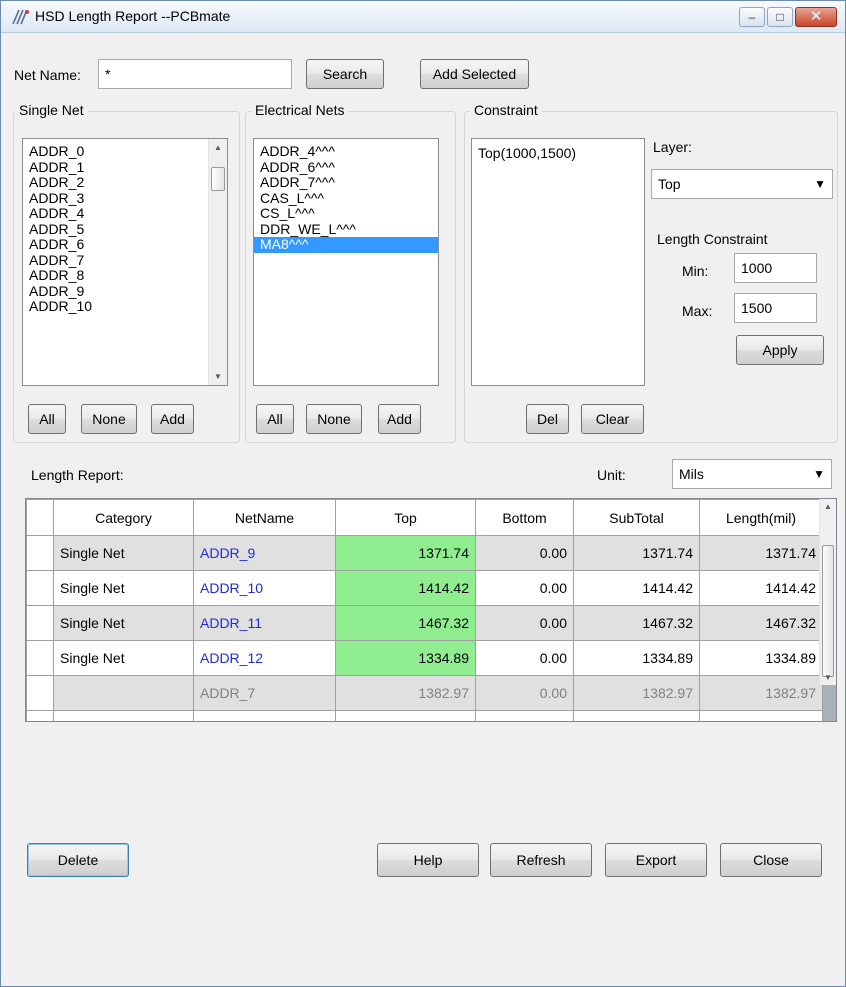 This screenshot has width=846, height=987. I want to click on single-net-add-button: Add, so click(172, 419).